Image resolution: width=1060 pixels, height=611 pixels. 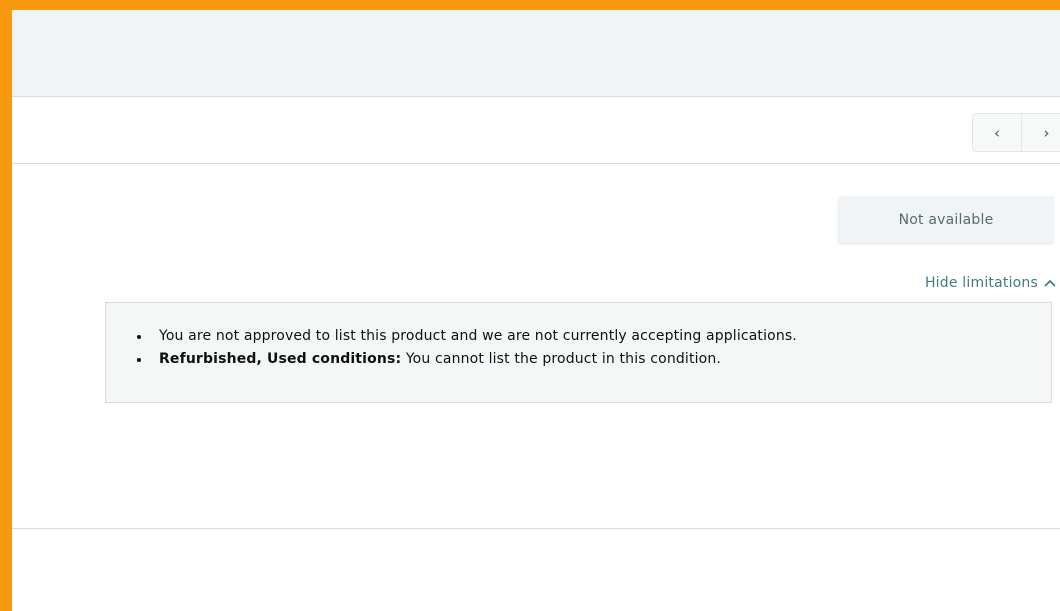 What do you see at coordinates (981, 283) in the screenshot?
I see `hide-limitations-label: Hide limitations` at bounding box center [981, 283].